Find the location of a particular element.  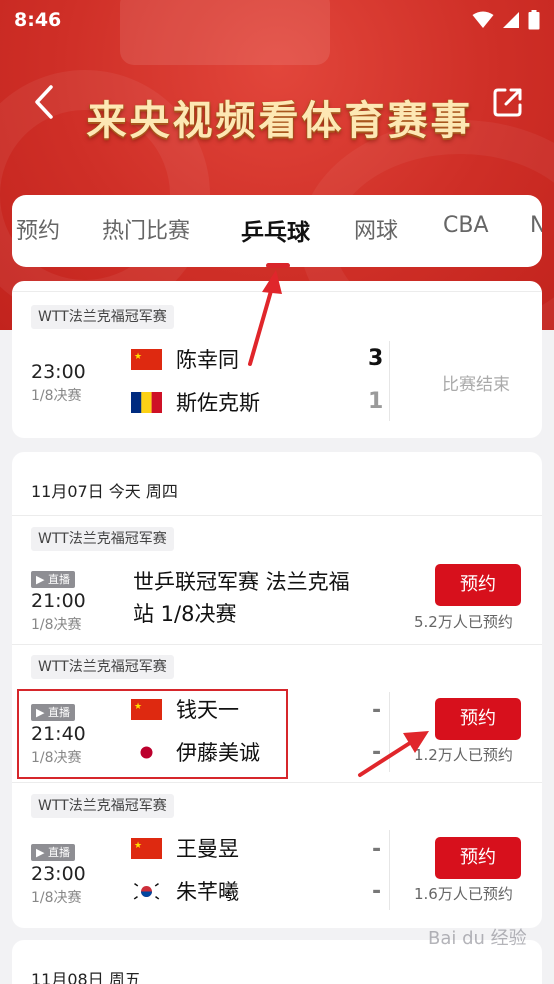

match-time-block: ▶ 直播 21:00 1/8决赛 is located at coordinates (58, 601).